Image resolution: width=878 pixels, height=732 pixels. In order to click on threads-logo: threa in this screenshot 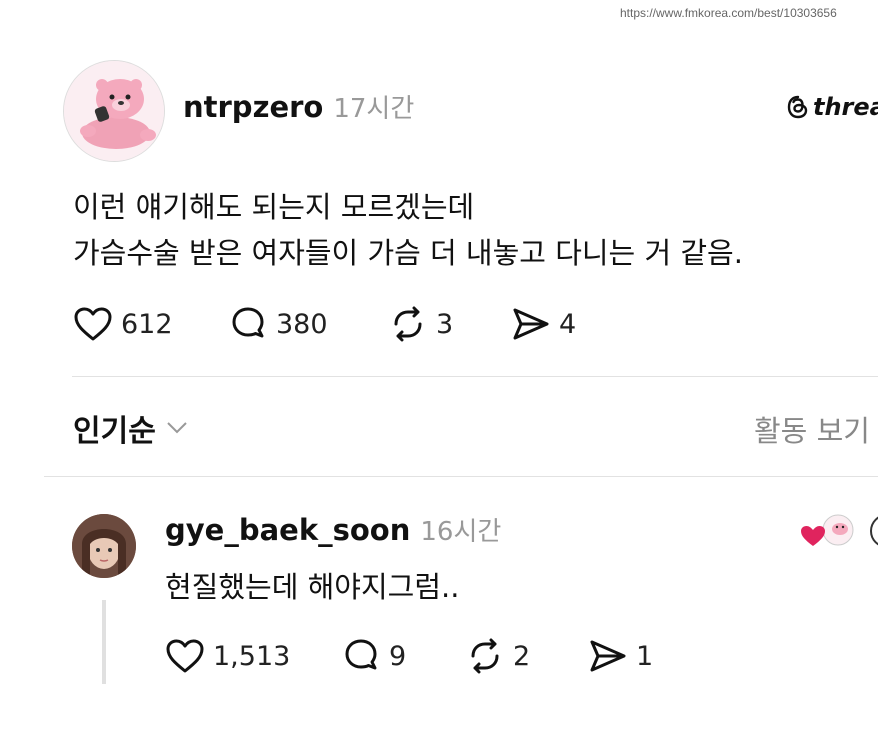, I will do `click(832, 107)`.